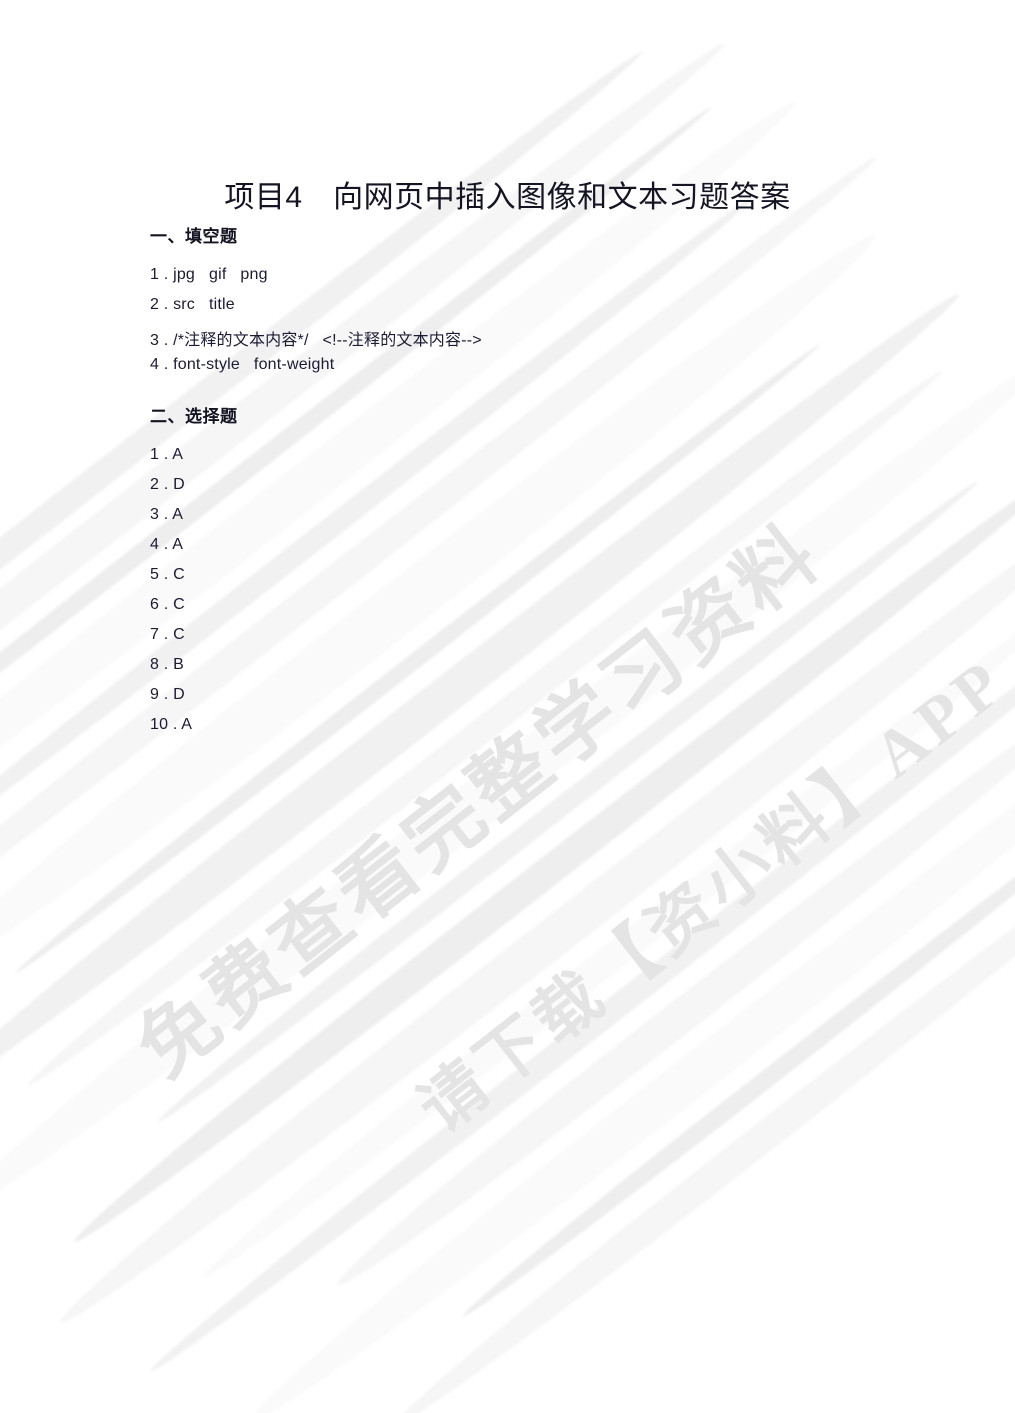  Describe the element at coordinates (194, 416) in the screenshot. I see `section-heading-multiple-choice: 二、选择题` at that location.